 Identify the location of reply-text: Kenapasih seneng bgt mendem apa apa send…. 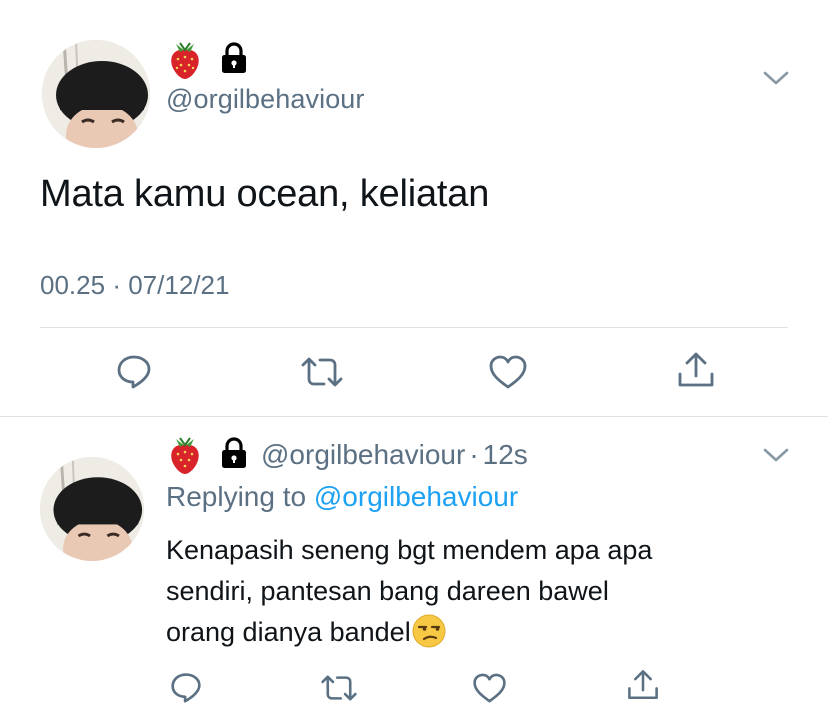
(466, 595).